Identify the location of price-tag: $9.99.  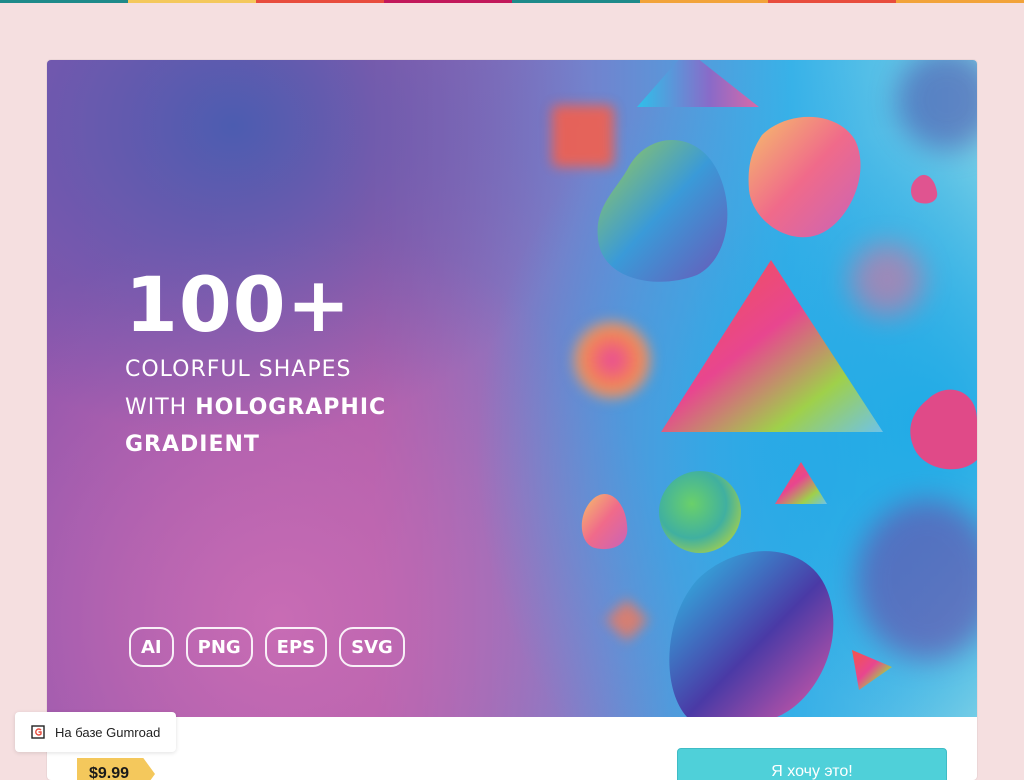
(116, 769).